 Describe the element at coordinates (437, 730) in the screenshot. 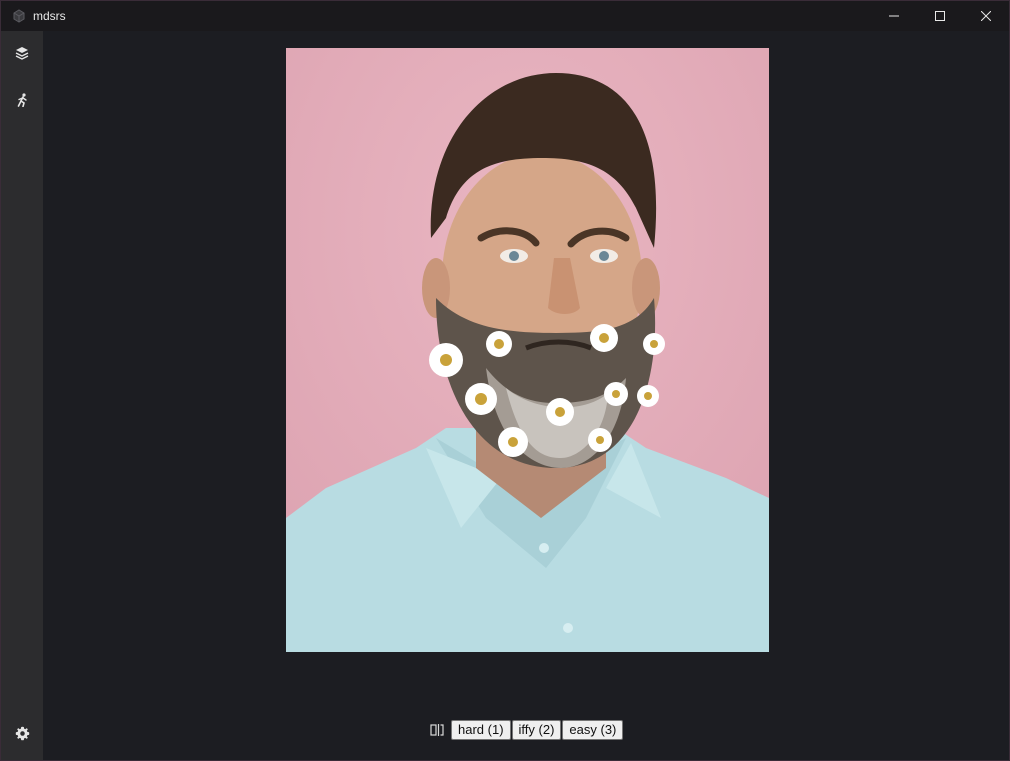

I see `split-view-icon` at that location.